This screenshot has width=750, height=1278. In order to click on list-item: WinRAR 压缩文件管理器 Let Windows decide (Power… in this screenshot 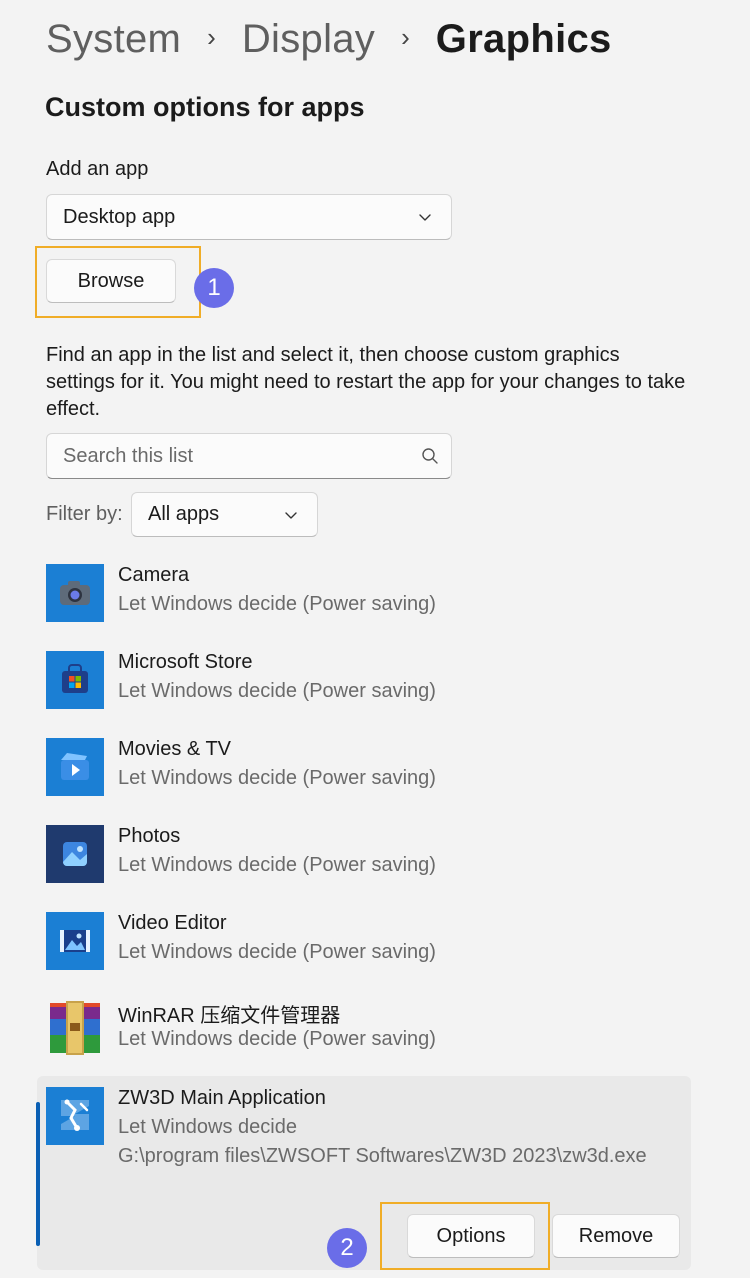, I will do `click(366, 1034)`.